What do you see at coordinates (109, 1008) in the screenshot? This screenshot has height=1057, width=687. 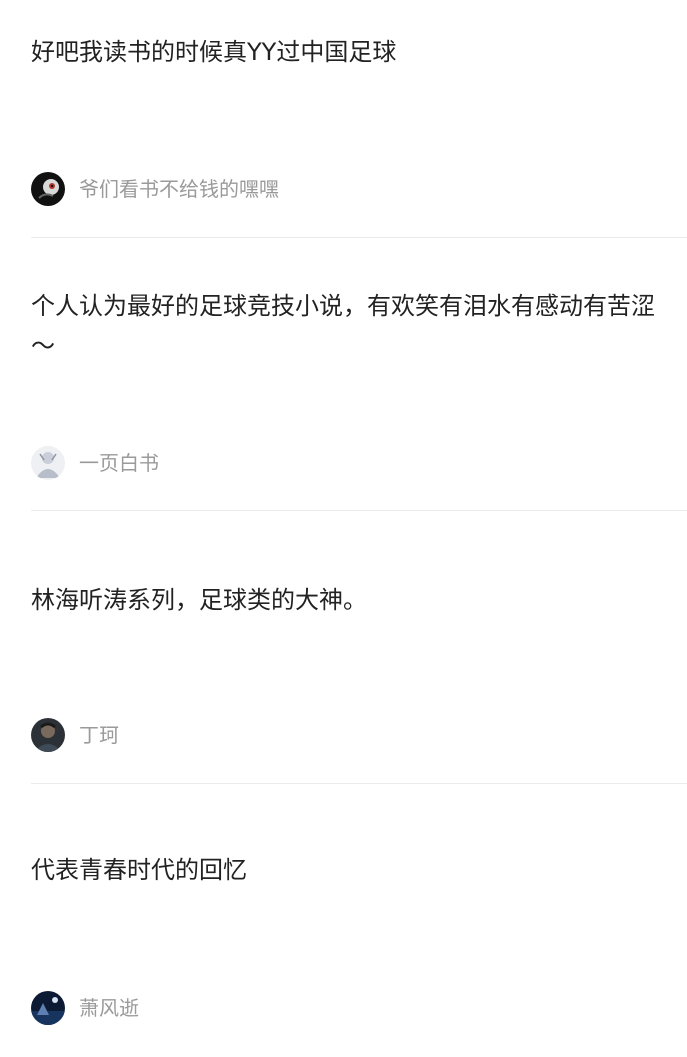 I see `author-name: 萧风逝` at bounding box center [109, 1008].